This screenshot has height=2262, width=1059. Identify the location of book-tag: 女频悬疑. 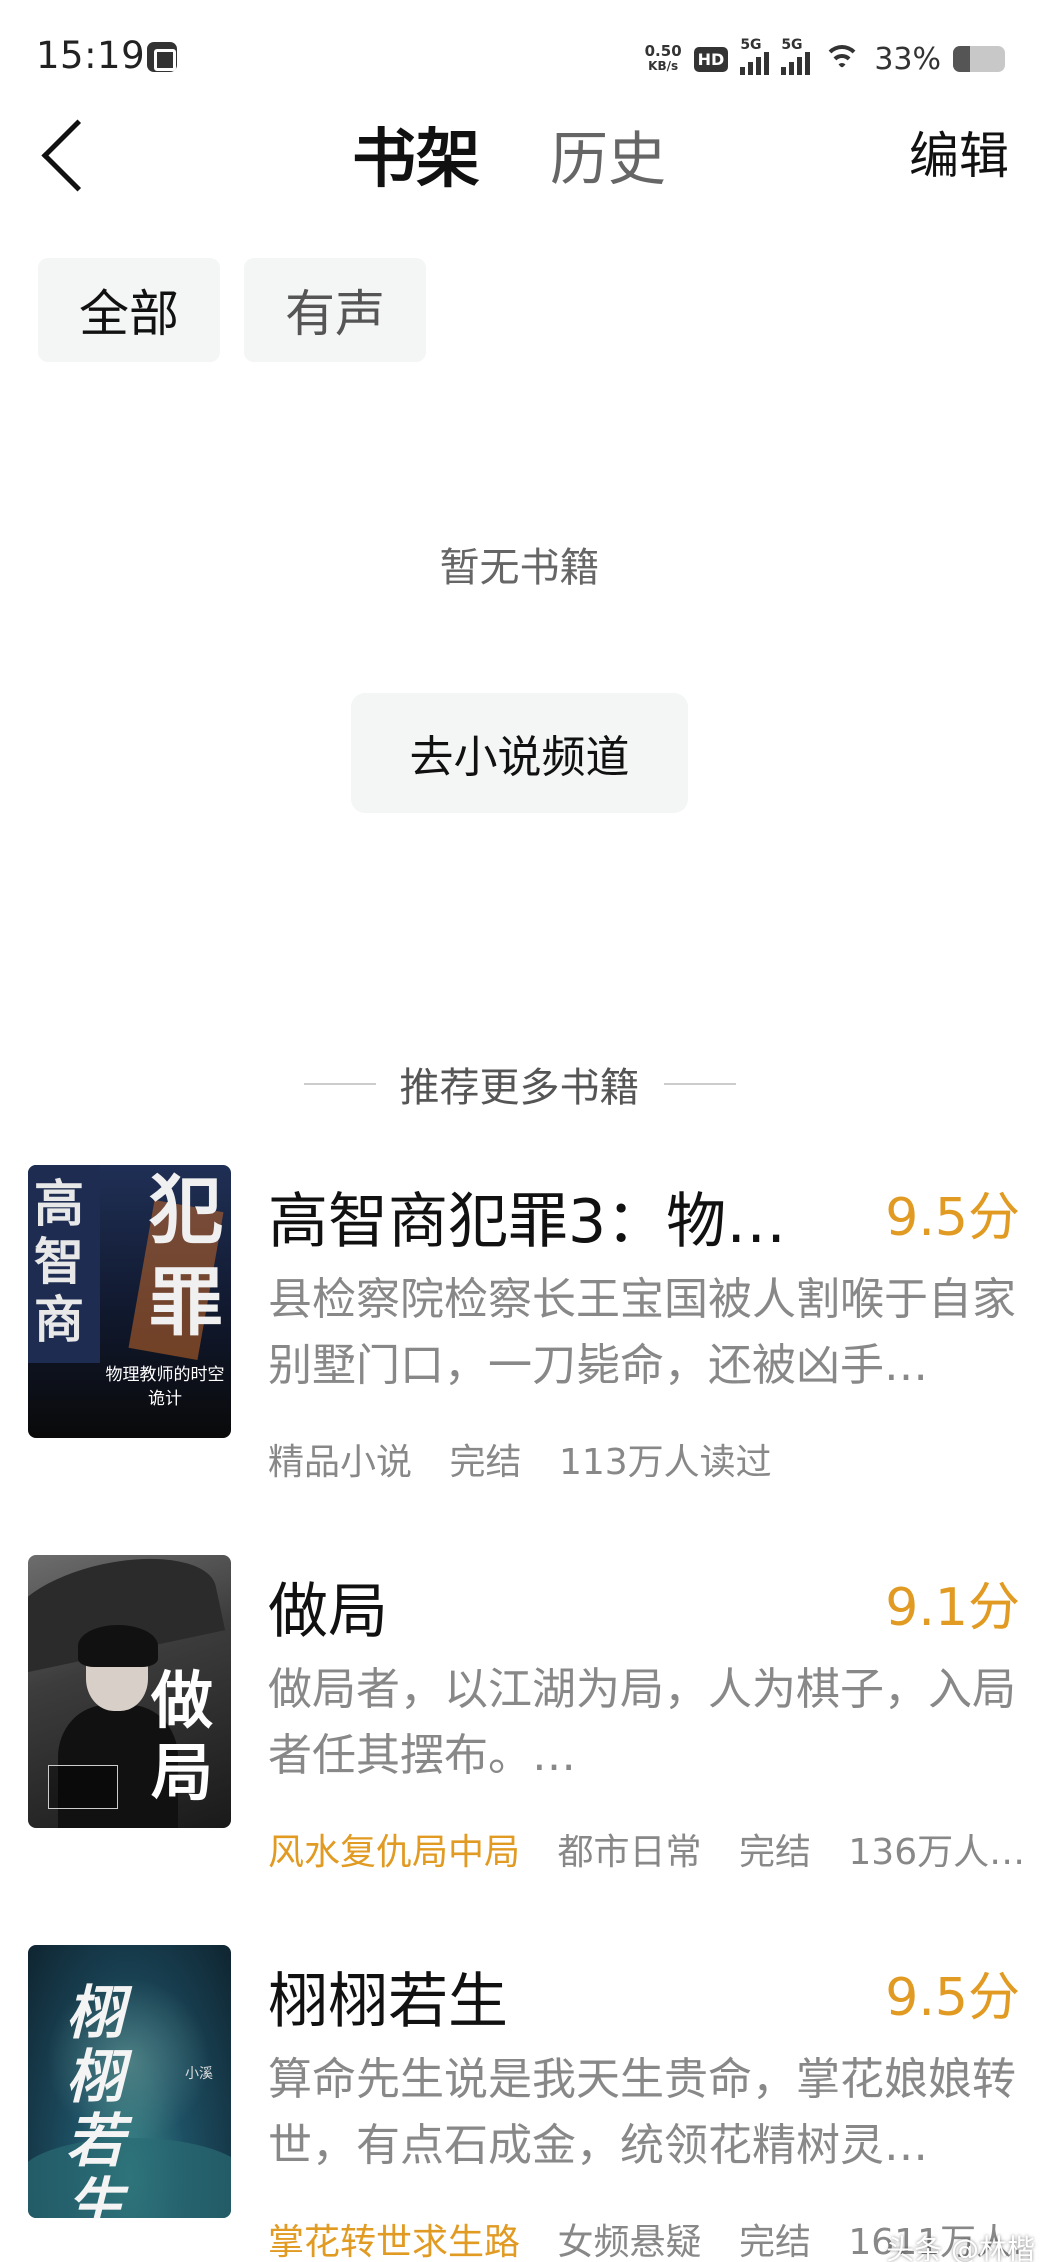
(629, 2242).